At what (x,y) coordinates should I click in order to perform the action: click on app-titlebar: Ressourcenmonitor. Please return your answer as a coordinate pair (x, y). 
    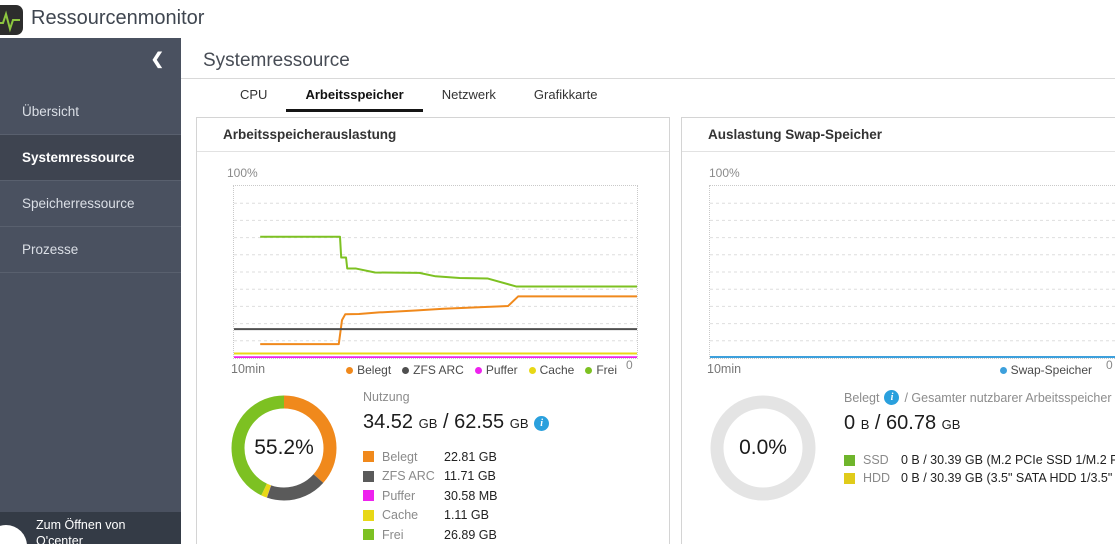
    Looking at the image, I should click on (557, 19).